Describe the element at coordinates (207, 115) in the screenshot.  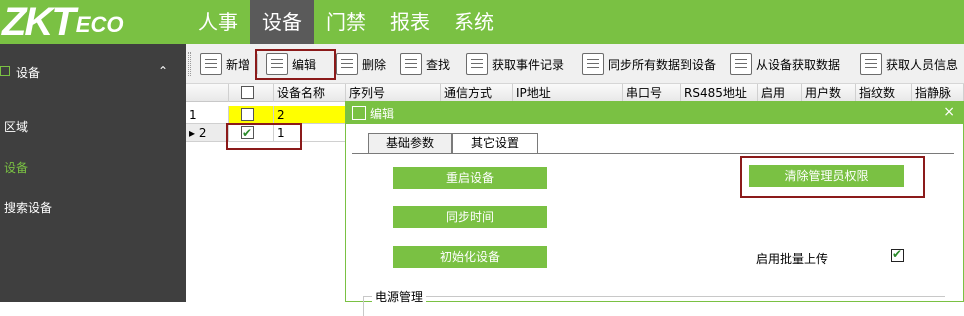
I see `row-number: 1` at that location.